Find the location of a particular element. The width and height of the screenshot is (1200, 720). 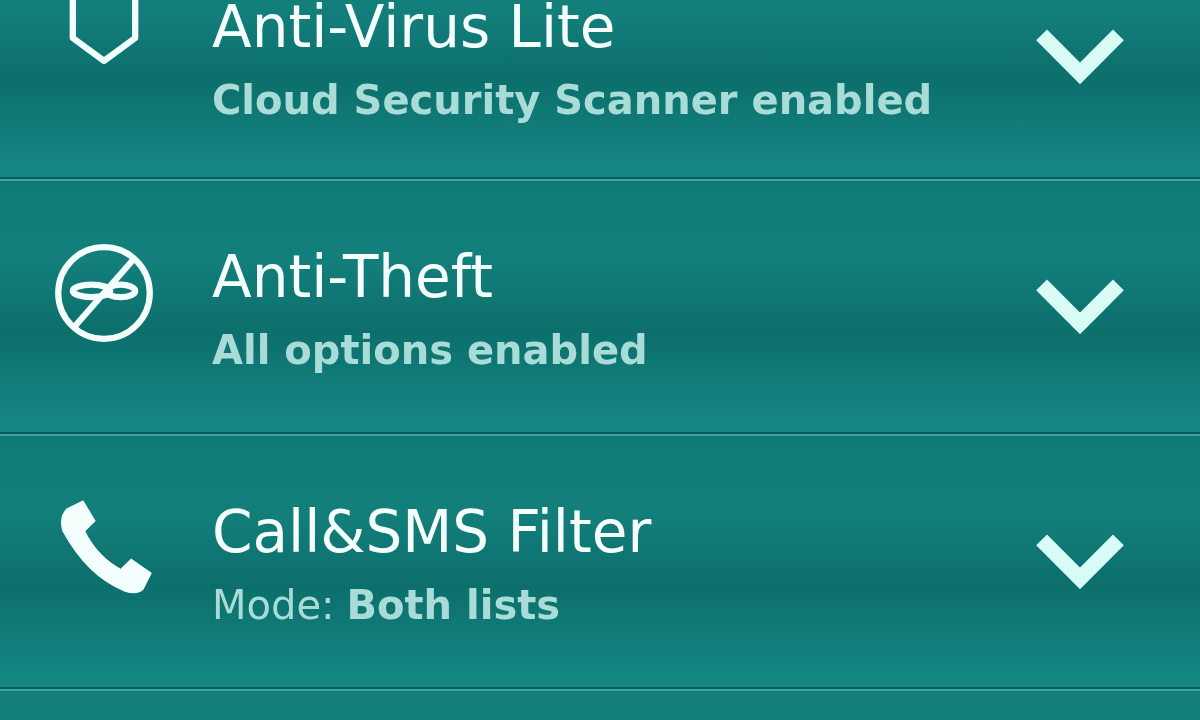

prohibited-sign-icon is located at coordinates (104, 293).